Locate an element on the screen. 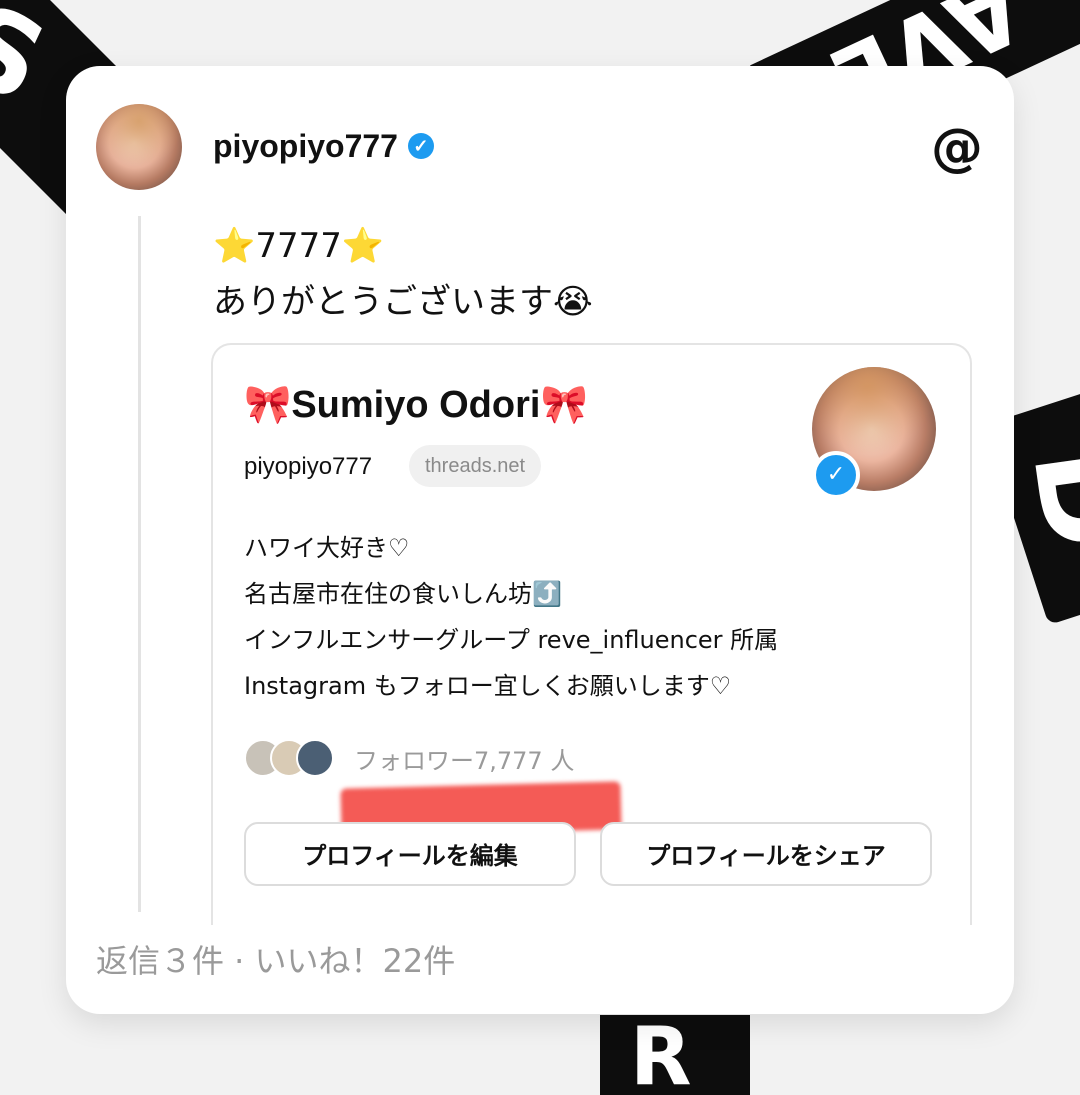  post-text: ⭐7777⭐ ありがとうございます😭 is located at coordinates (403, 274).